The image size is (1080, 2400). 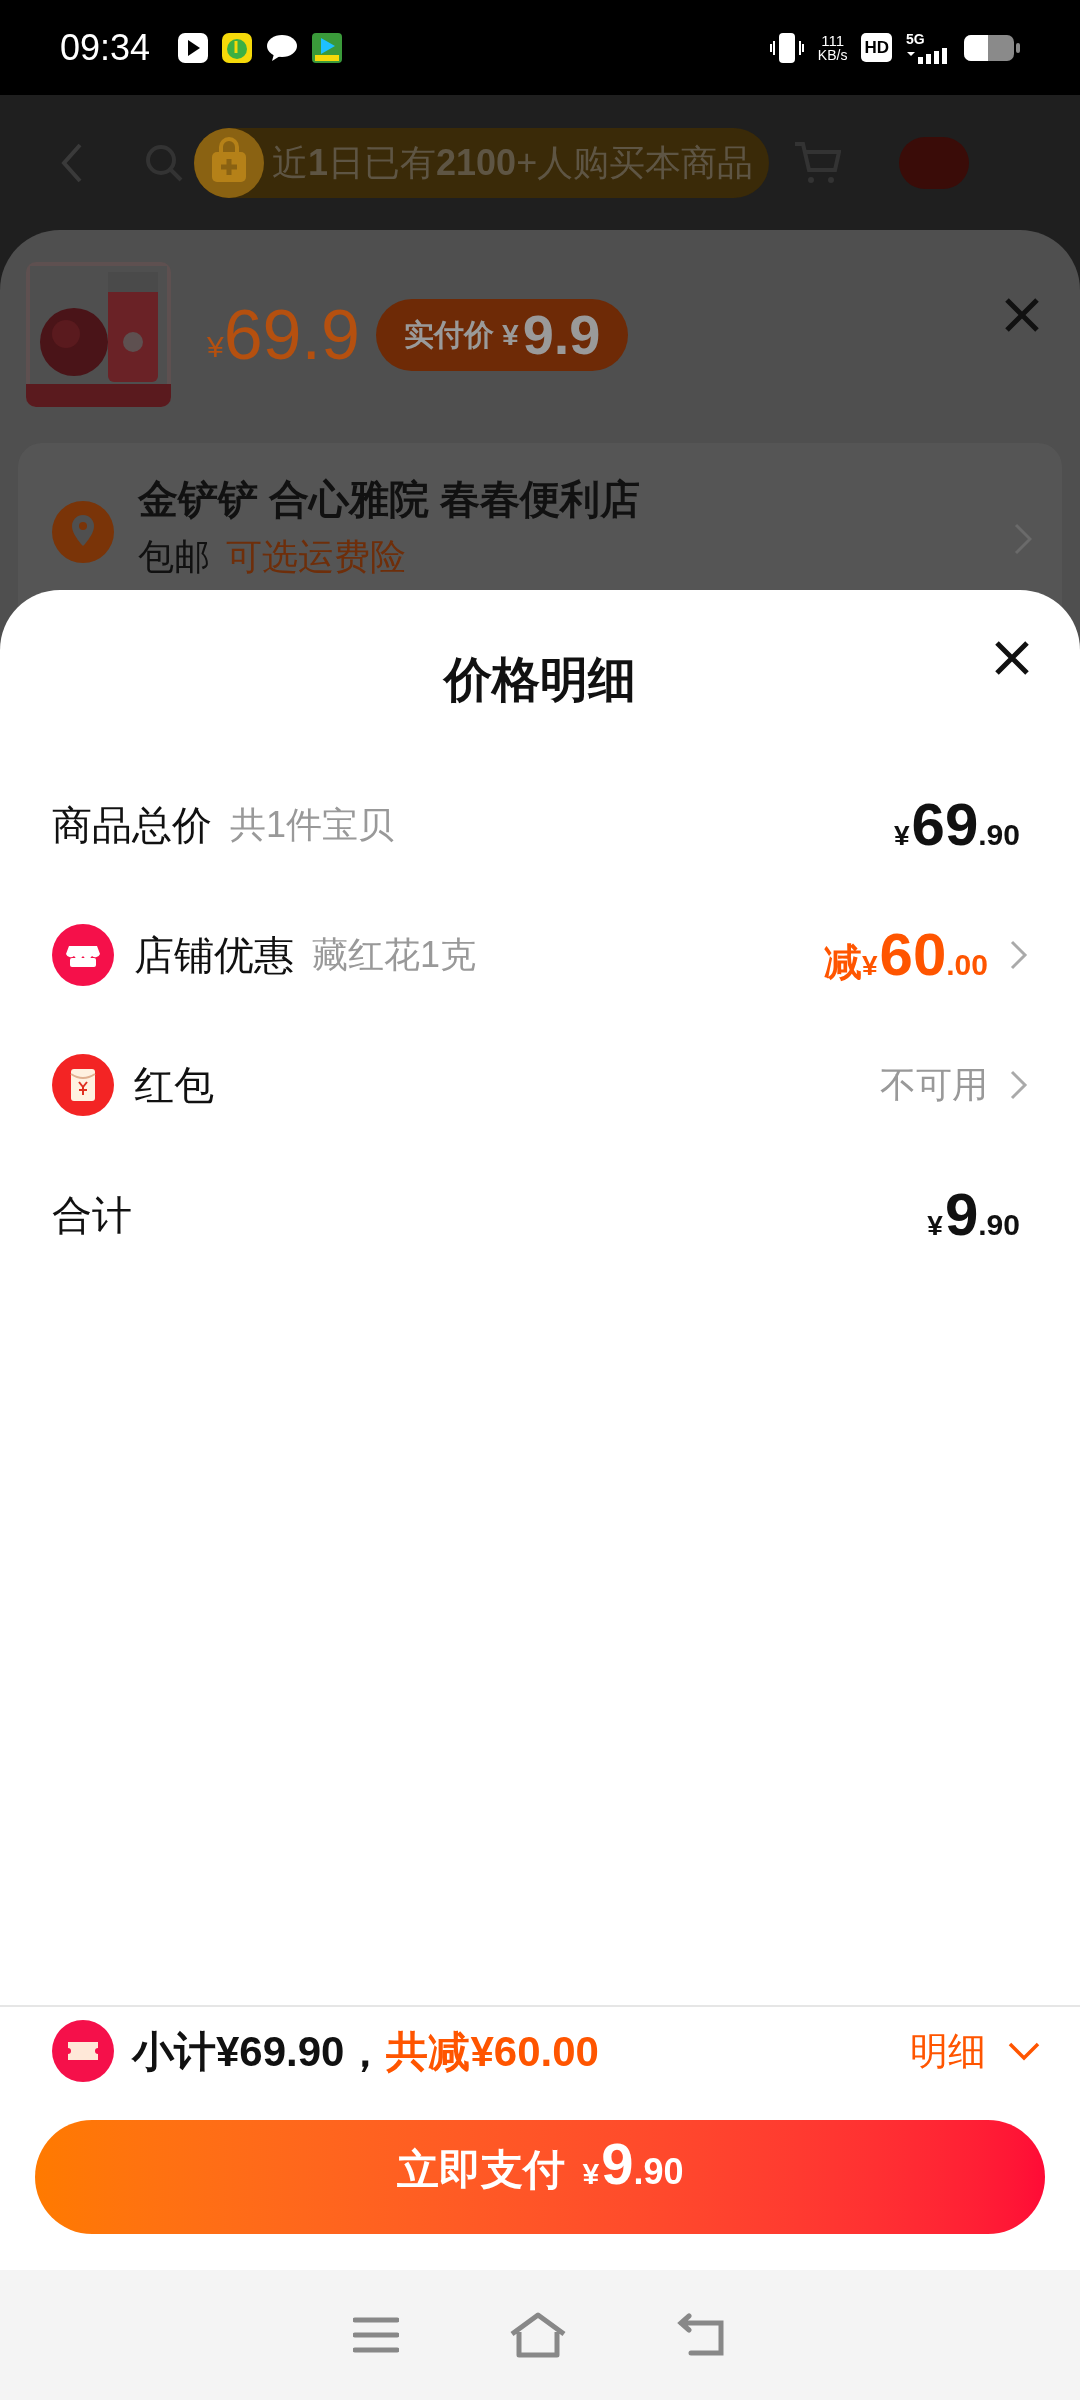 What do you see at coordinates (975, 2051) in the screenshot?
I see `details-toggle: 明细` at bounding box center [975, 2051].